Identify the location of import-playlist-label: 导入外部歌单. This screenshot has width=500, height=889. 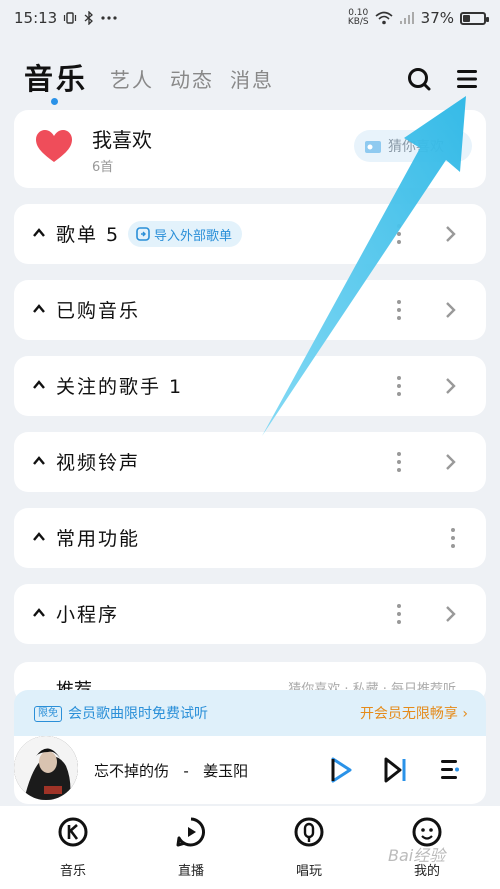
(193, 236).